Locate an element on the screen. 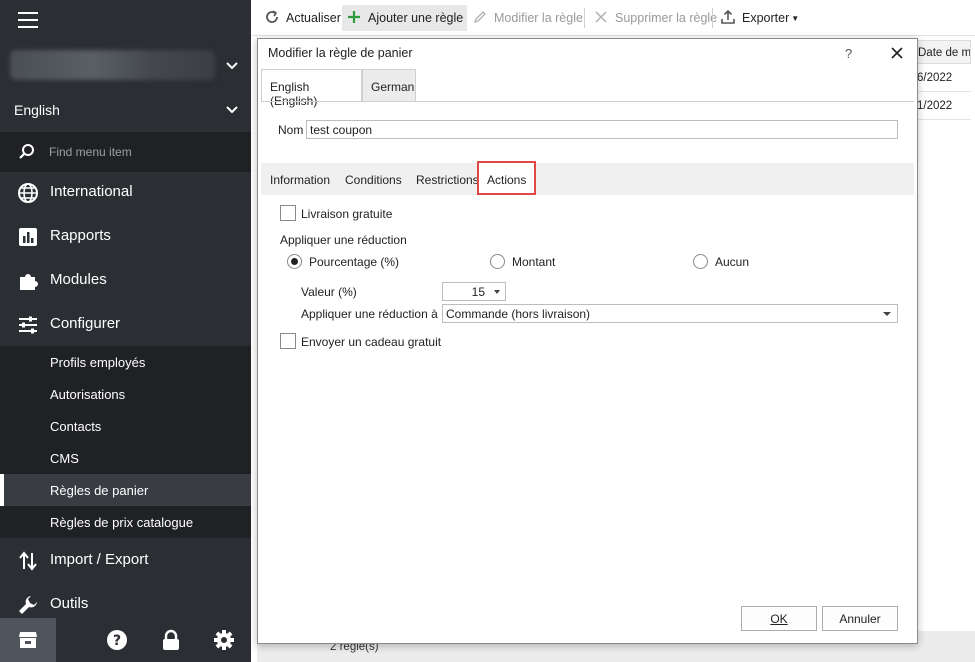 The image size is (975, 662). amount-radio is located at coordinates (497, 261).